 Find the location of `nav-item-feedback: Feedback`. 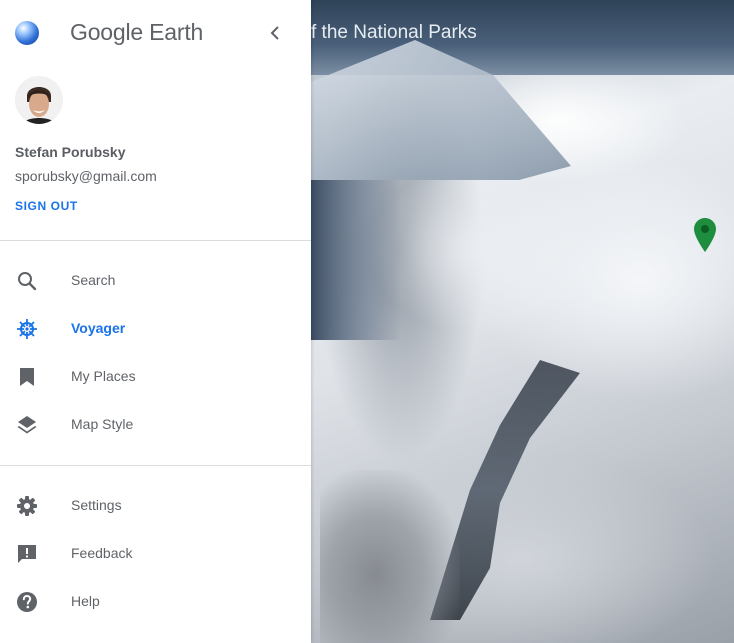

nav-item-feedback: Feedback is located at coordinates (155, 554).